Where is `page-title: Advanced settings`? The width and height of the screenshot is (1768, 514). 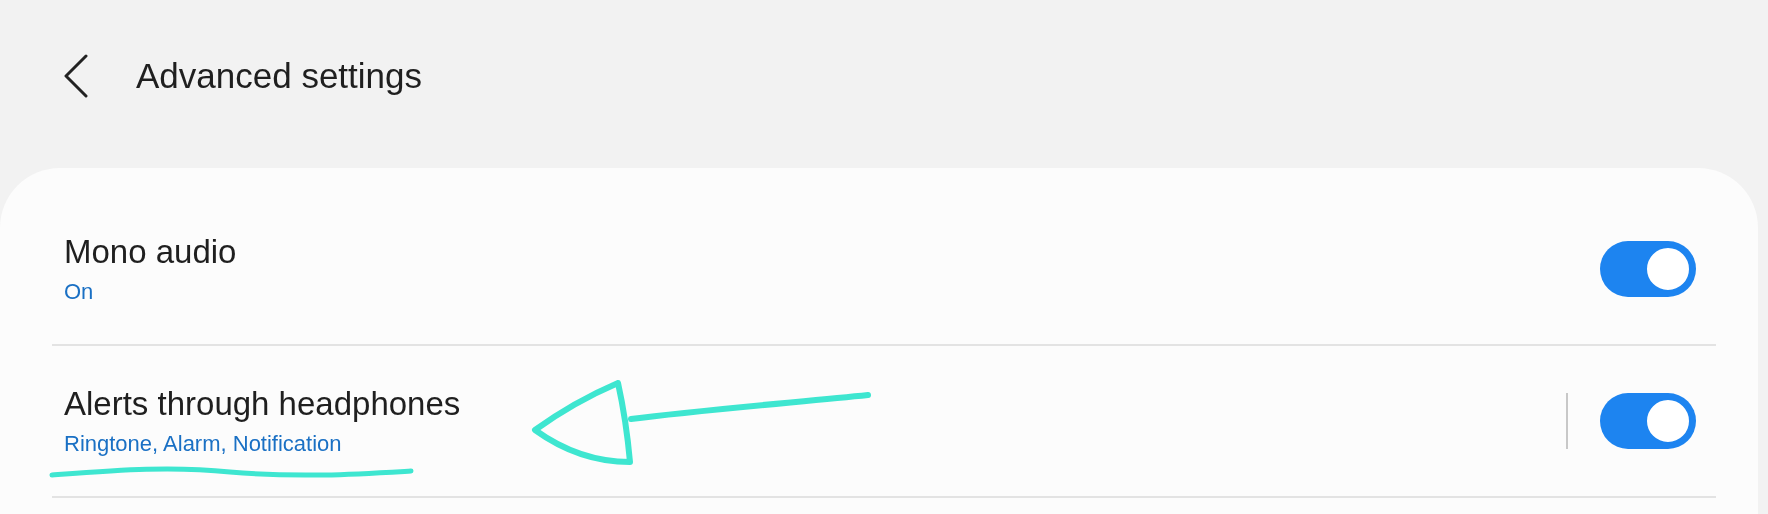
page-title: Advanced settings is located at coordinates (279, 75).